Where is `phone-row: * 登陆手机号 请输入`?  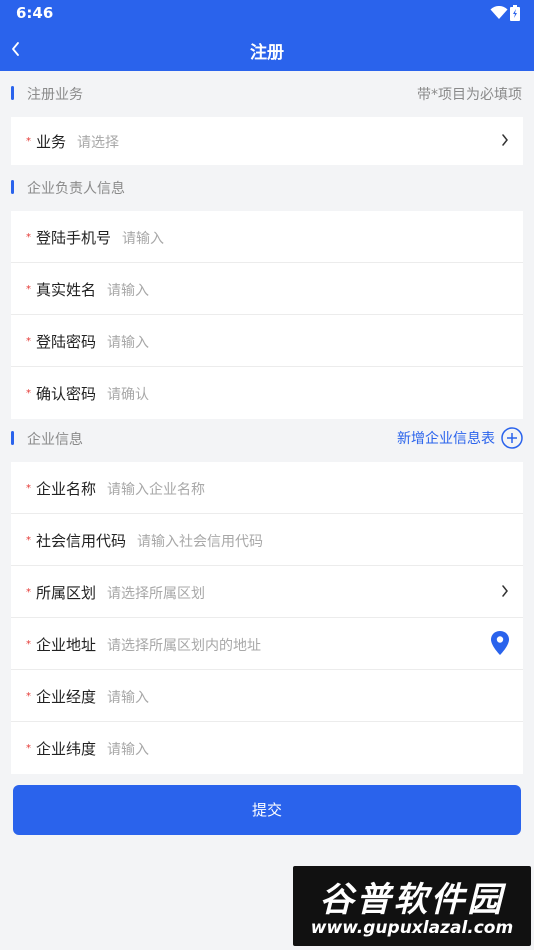
phone-row: * 登陆手机号 请输入 is located at coordinates (267, 237).